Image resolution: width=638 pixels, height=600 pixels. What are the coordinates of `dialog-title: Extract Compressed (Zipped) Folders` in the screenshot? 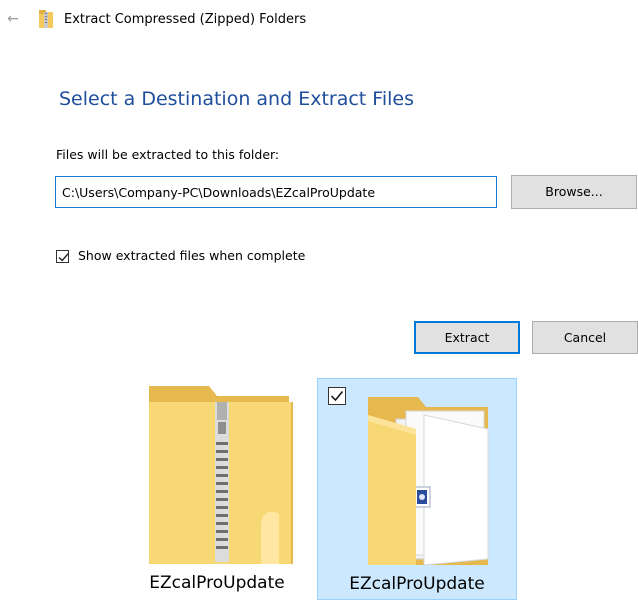 It's located at (185, 19).